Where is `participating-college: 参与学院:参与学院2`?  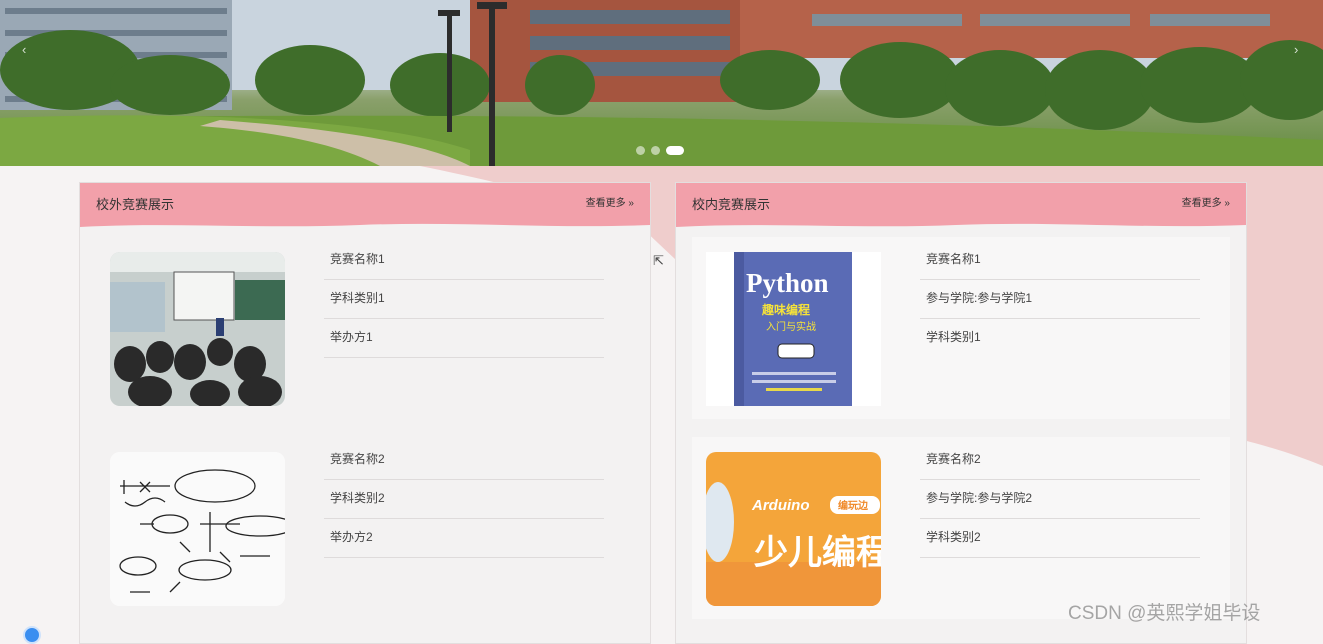 participating-college: 参与学院:参与学院2 is located at coordinates (1060, 499).